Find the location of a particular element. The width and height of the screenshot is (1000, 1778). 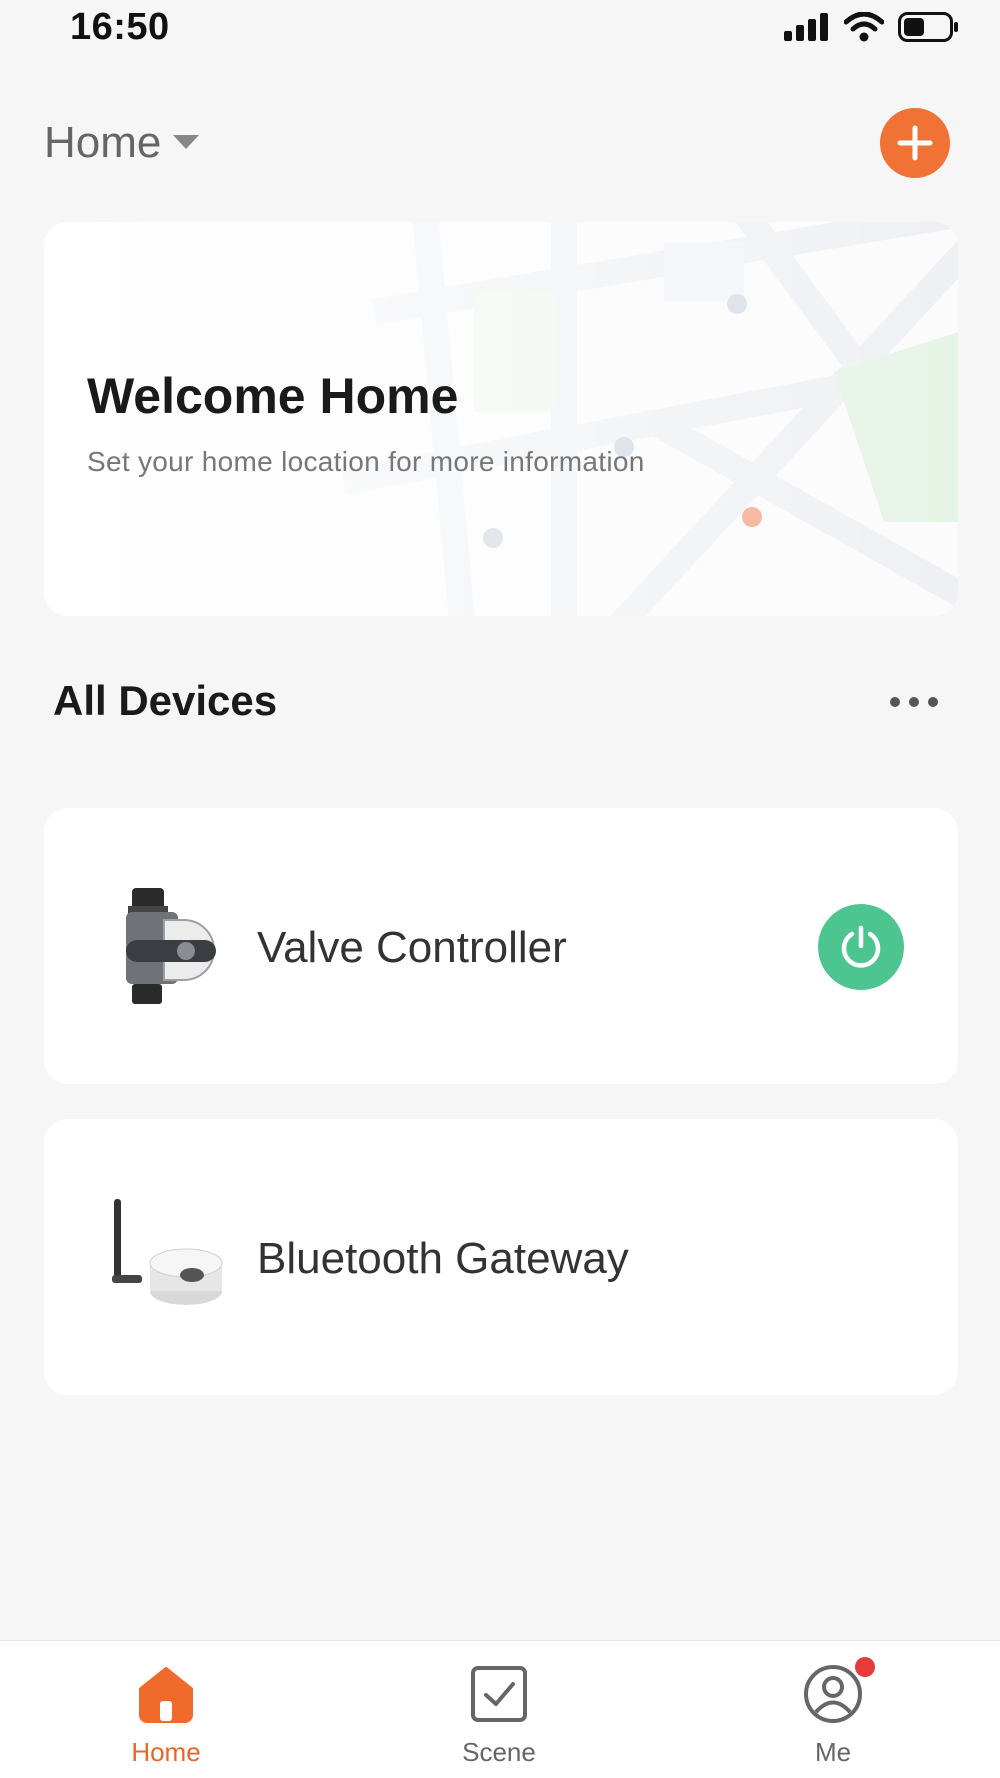

more-options-button is located at coordinates (914, 702).